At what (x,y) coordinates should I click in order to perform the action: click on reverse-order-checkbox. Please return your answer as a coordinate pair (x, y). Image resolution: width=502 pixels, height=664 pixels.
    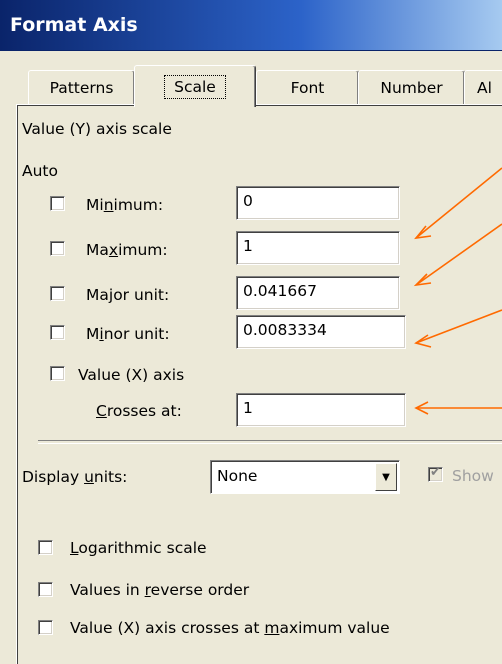
    Looking at the image, I should click on (45, 589).